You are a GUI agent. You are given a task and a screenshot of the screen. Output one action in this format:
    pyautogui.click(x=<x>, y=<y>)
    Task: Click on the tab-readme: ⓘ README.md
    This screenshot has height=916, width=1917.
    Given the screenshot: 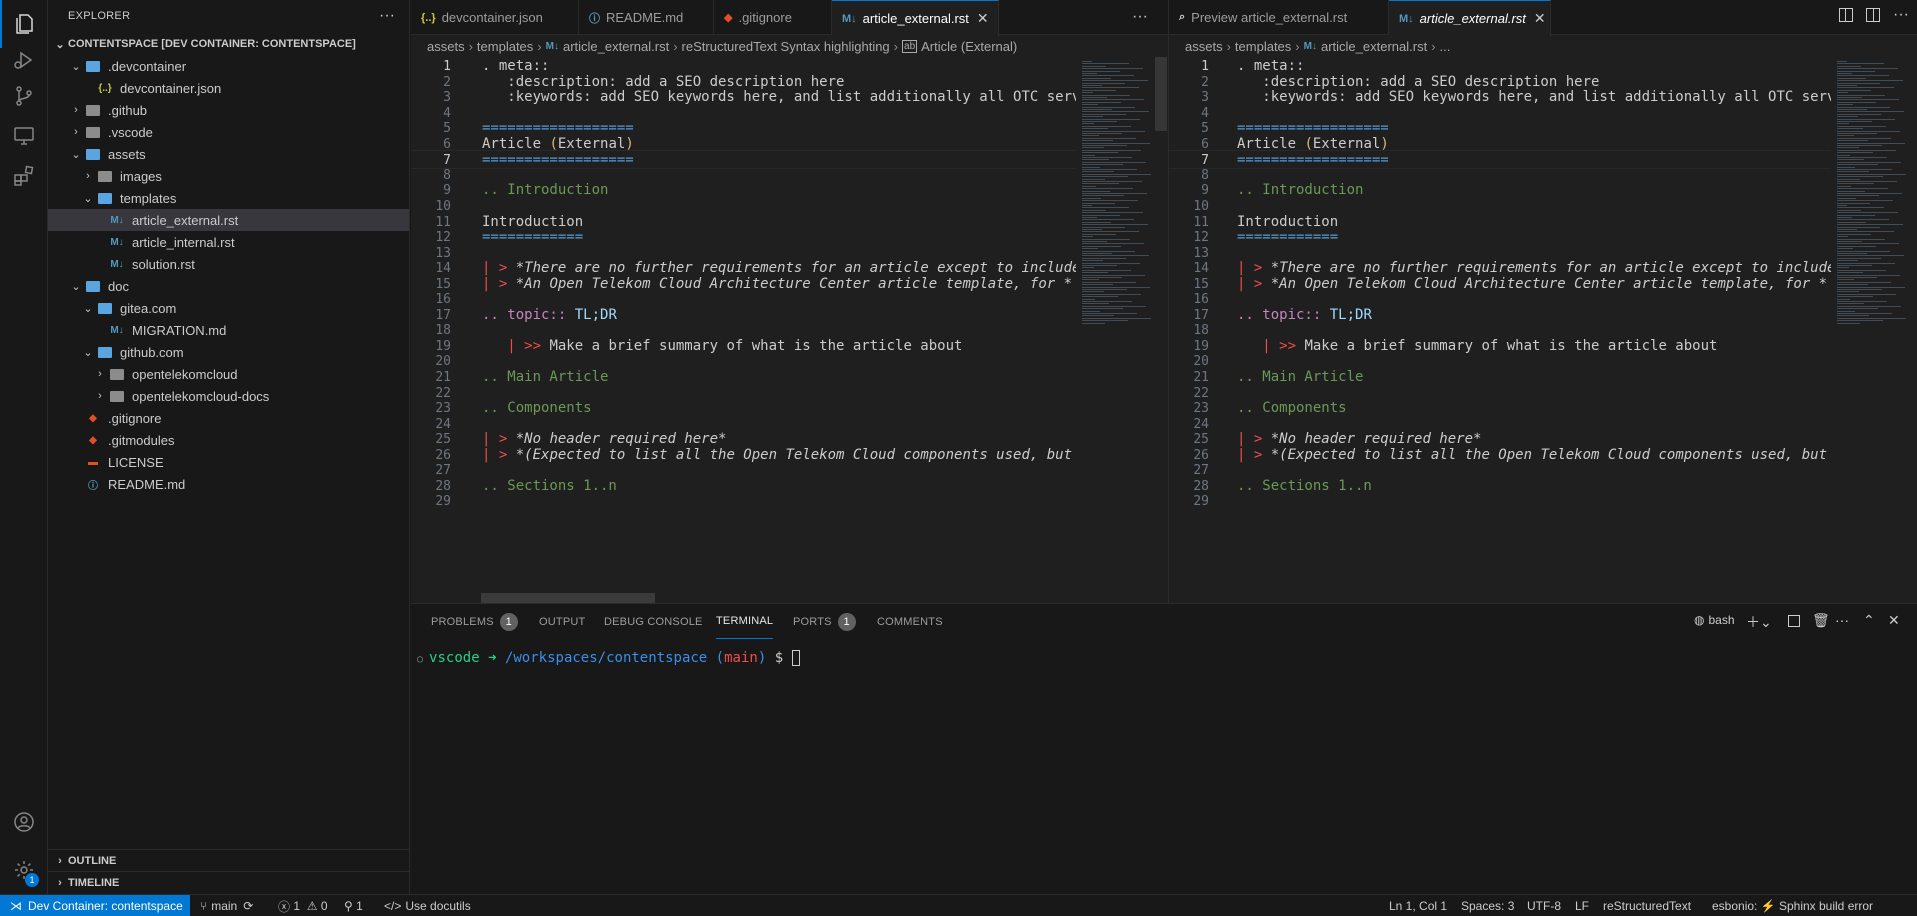 What is the action you would take?
    pyautogui.click(x=646, y=17)
    